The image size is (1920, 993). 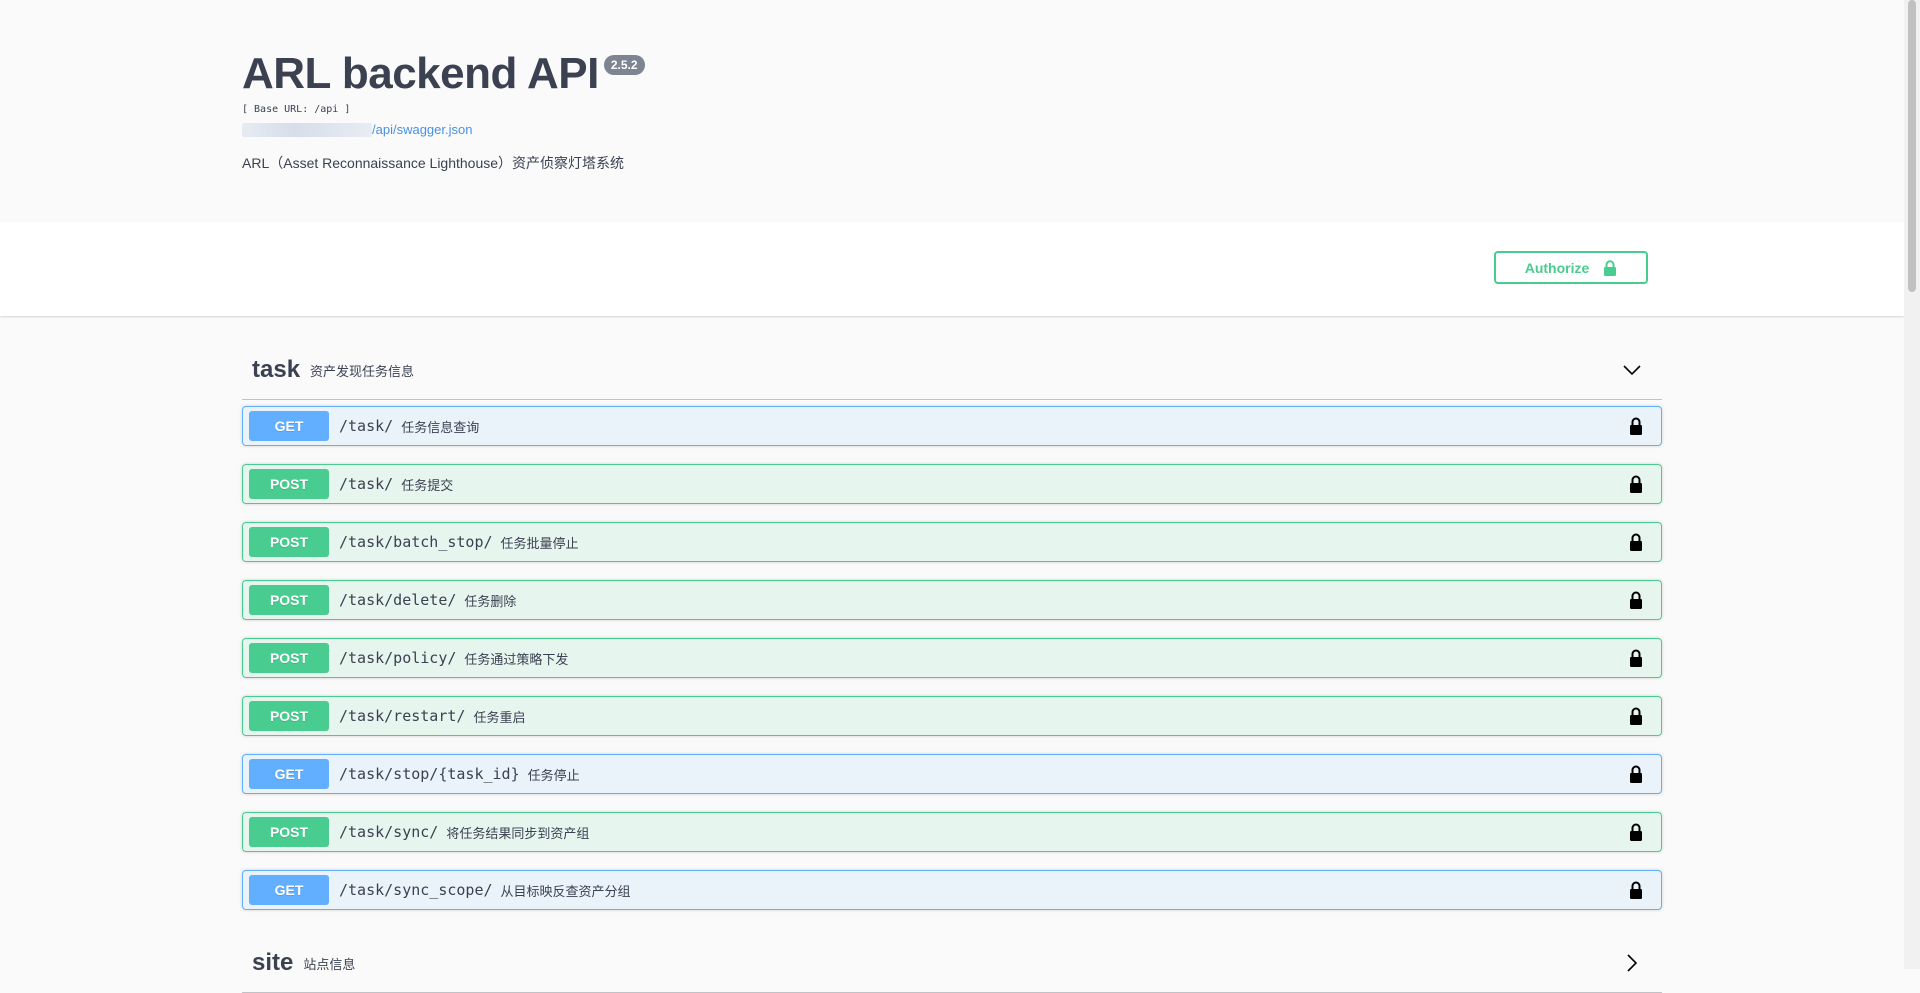 What do you see at coordinates (307, 129) in the screenshot?
I see `redacted-host` at bounding box center [307, 129].